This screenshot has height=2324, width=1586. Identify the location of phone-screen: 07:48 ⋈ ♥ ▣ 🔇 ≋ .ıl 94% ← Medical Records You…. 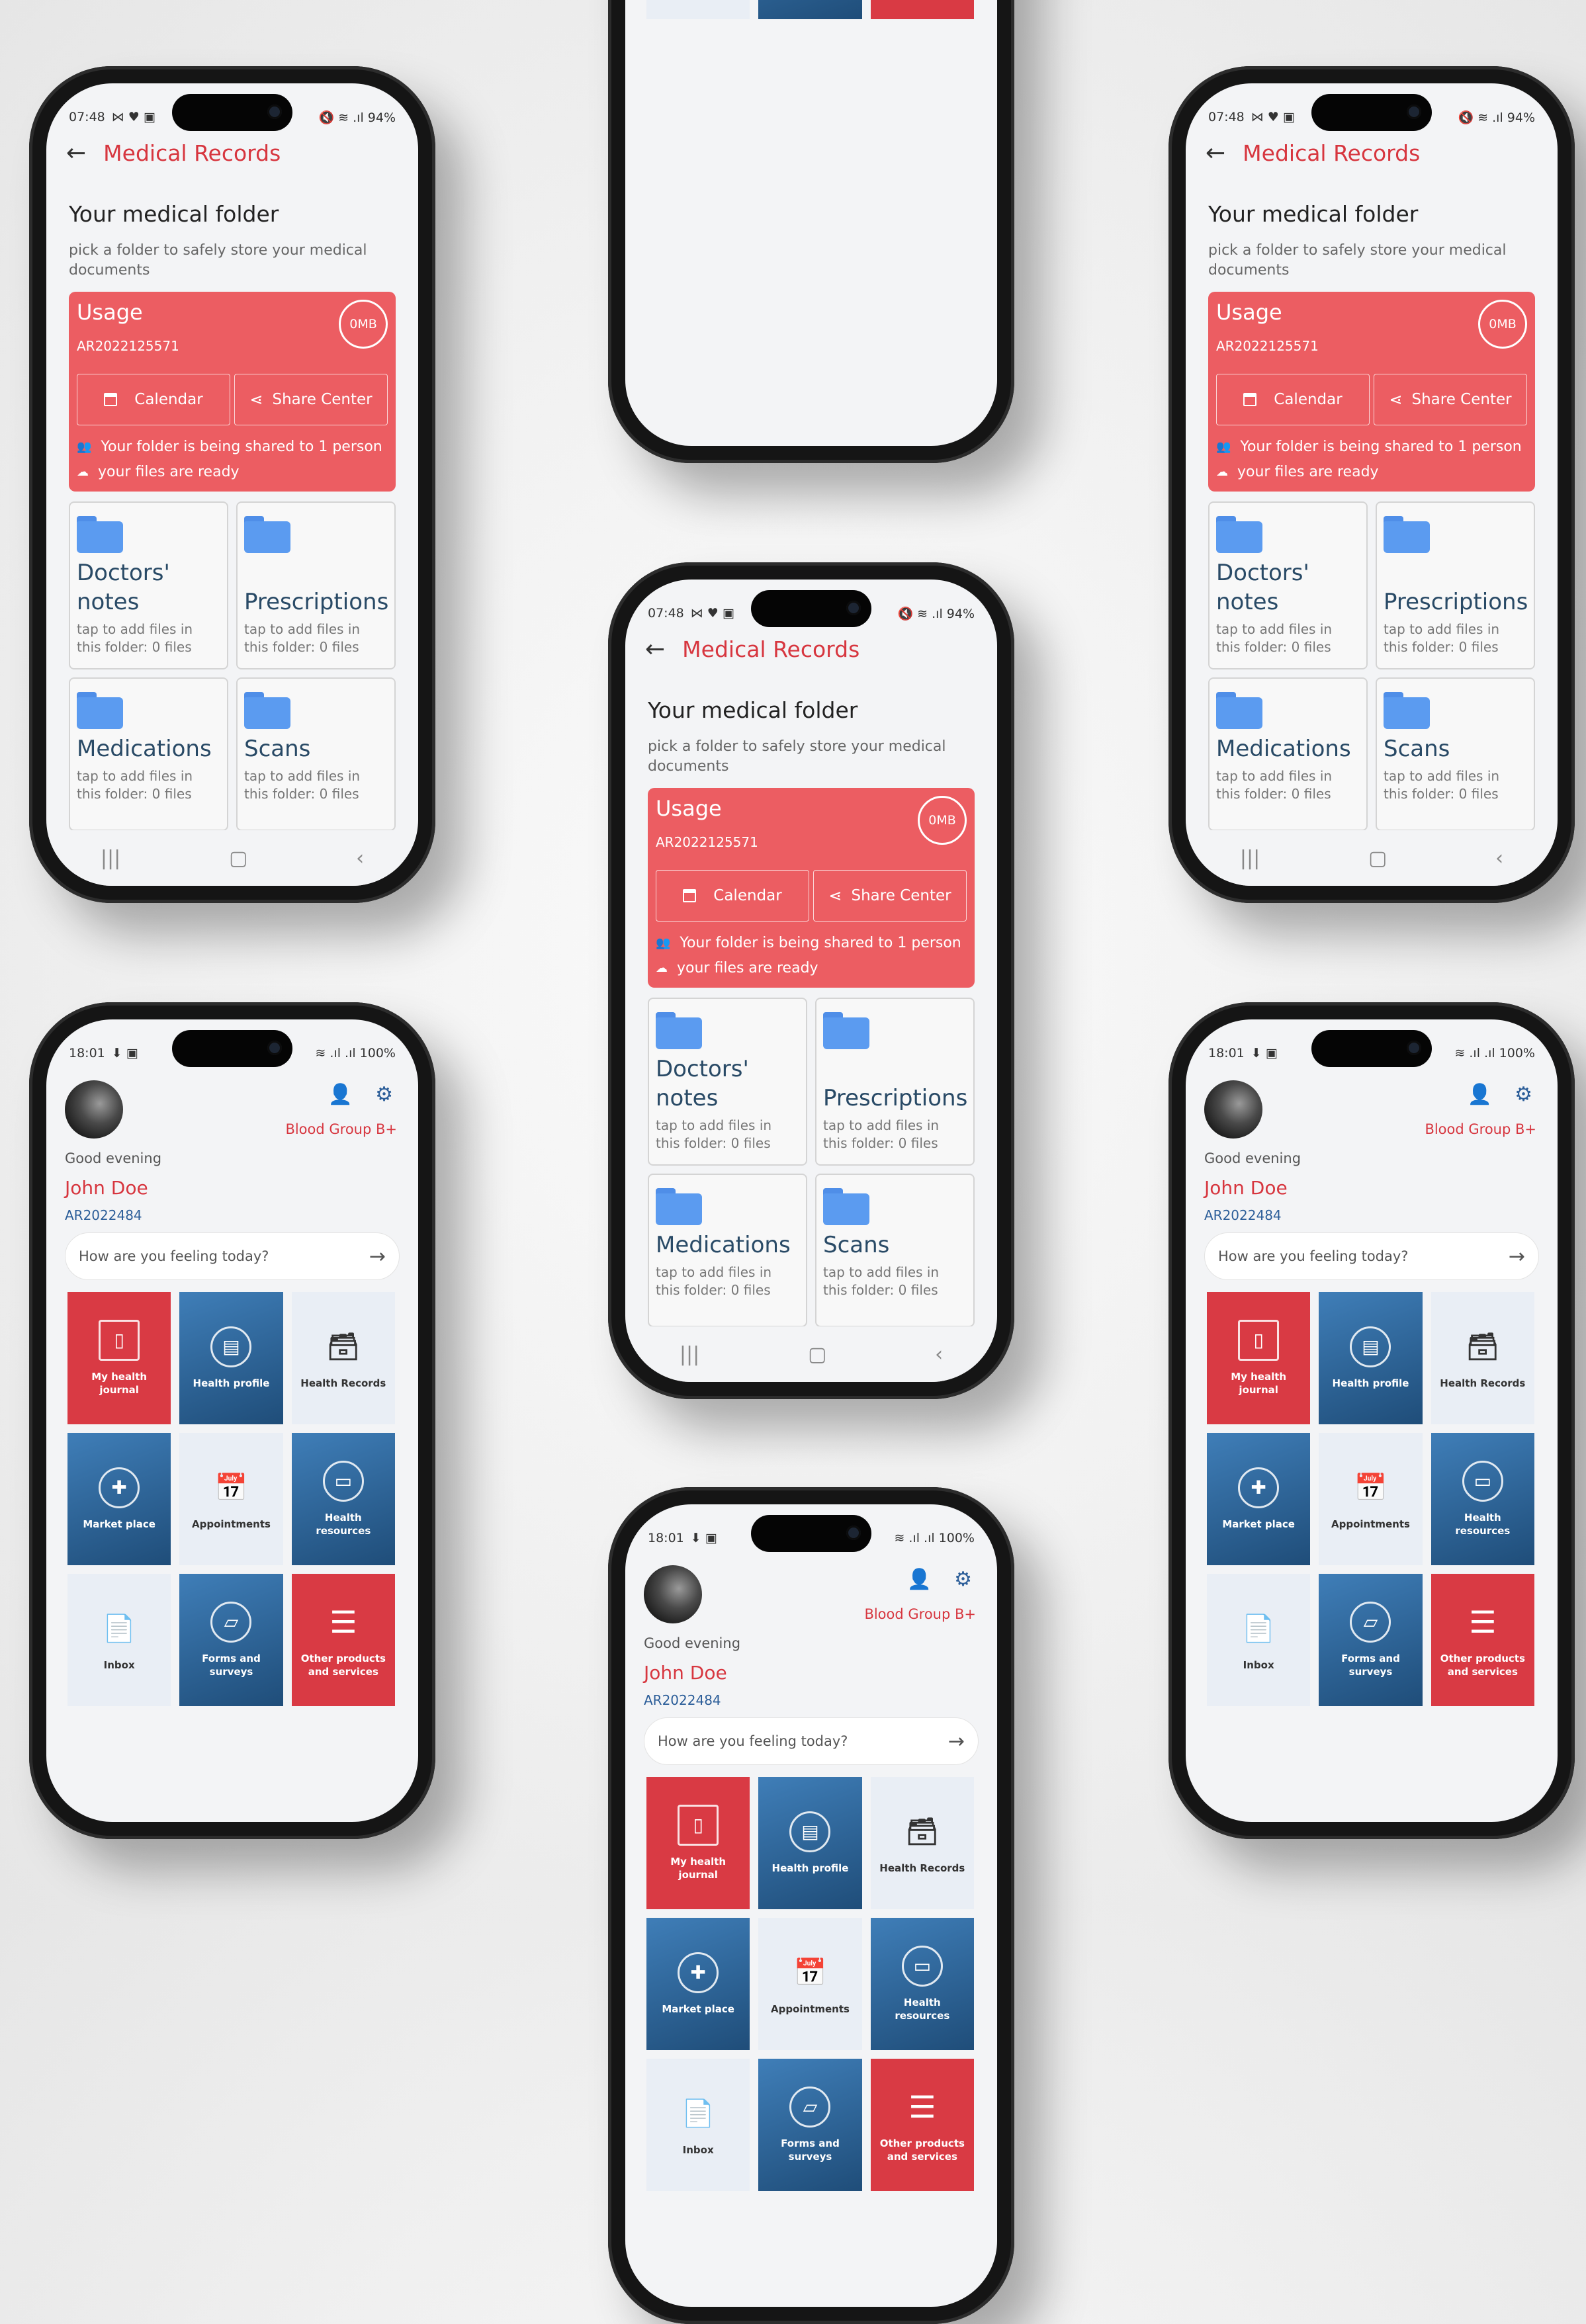
(811, 981).